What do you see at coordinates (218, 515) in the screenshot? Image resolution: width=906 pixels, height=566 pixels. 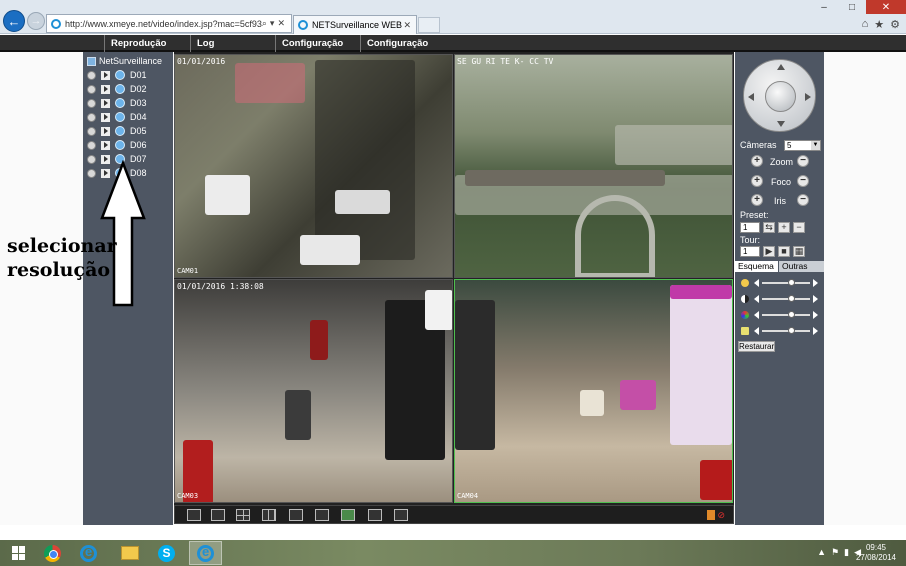 I see `layout-1-icon` at bounding box center [218, 515].